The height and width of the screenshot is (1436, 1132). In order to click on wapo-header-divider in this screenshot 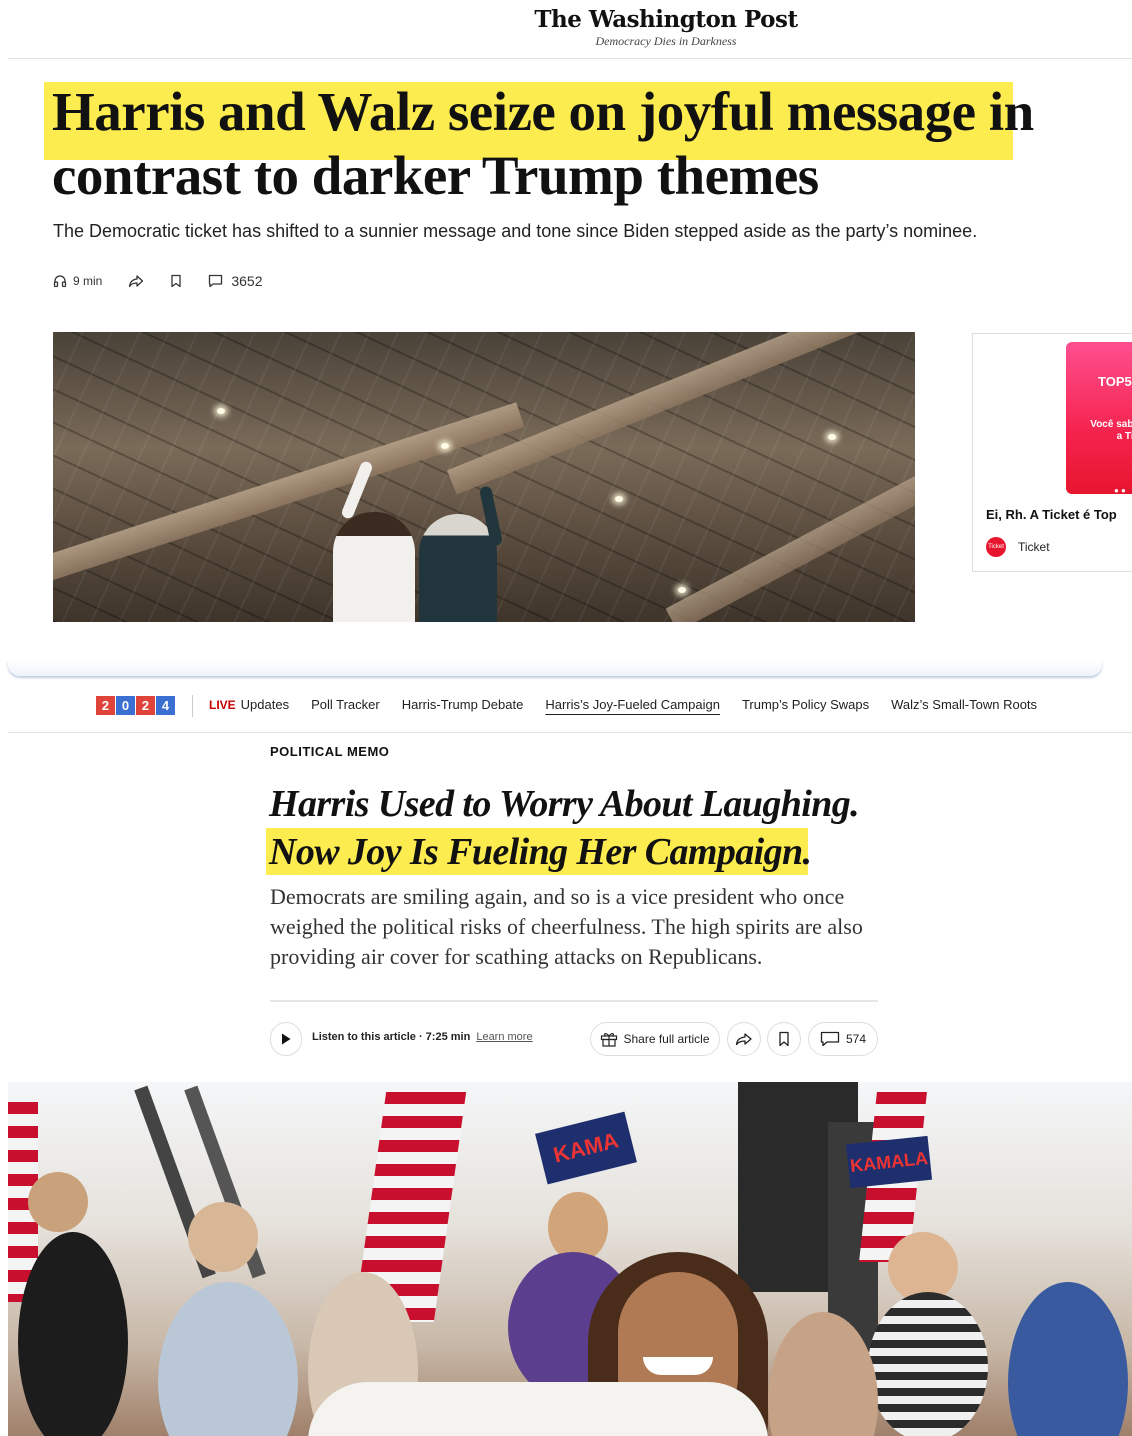, I will do `click(570, 58)`.